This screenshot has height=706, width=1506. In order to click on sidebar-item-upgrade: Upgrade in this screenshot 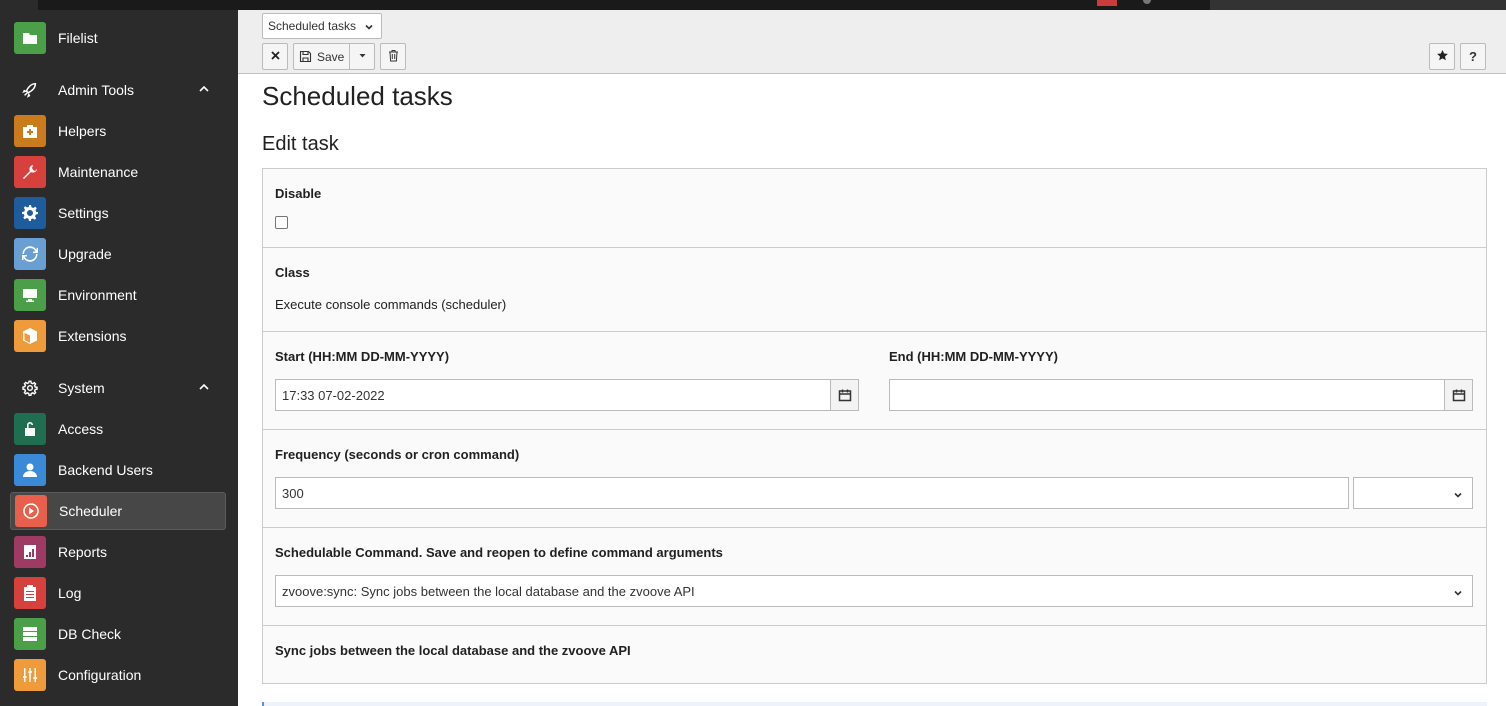, I will do `click(118, 254)`.